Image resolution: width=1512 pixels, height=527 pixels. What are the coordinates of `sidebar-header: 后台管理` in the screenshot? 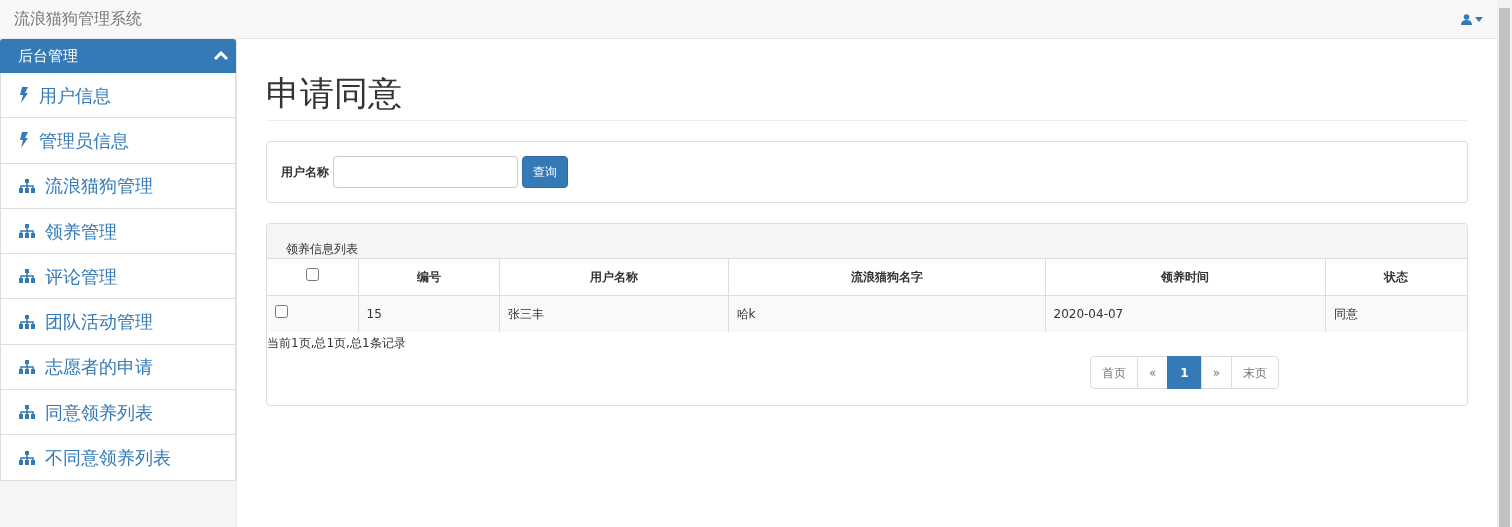 It's located at (118, 56).